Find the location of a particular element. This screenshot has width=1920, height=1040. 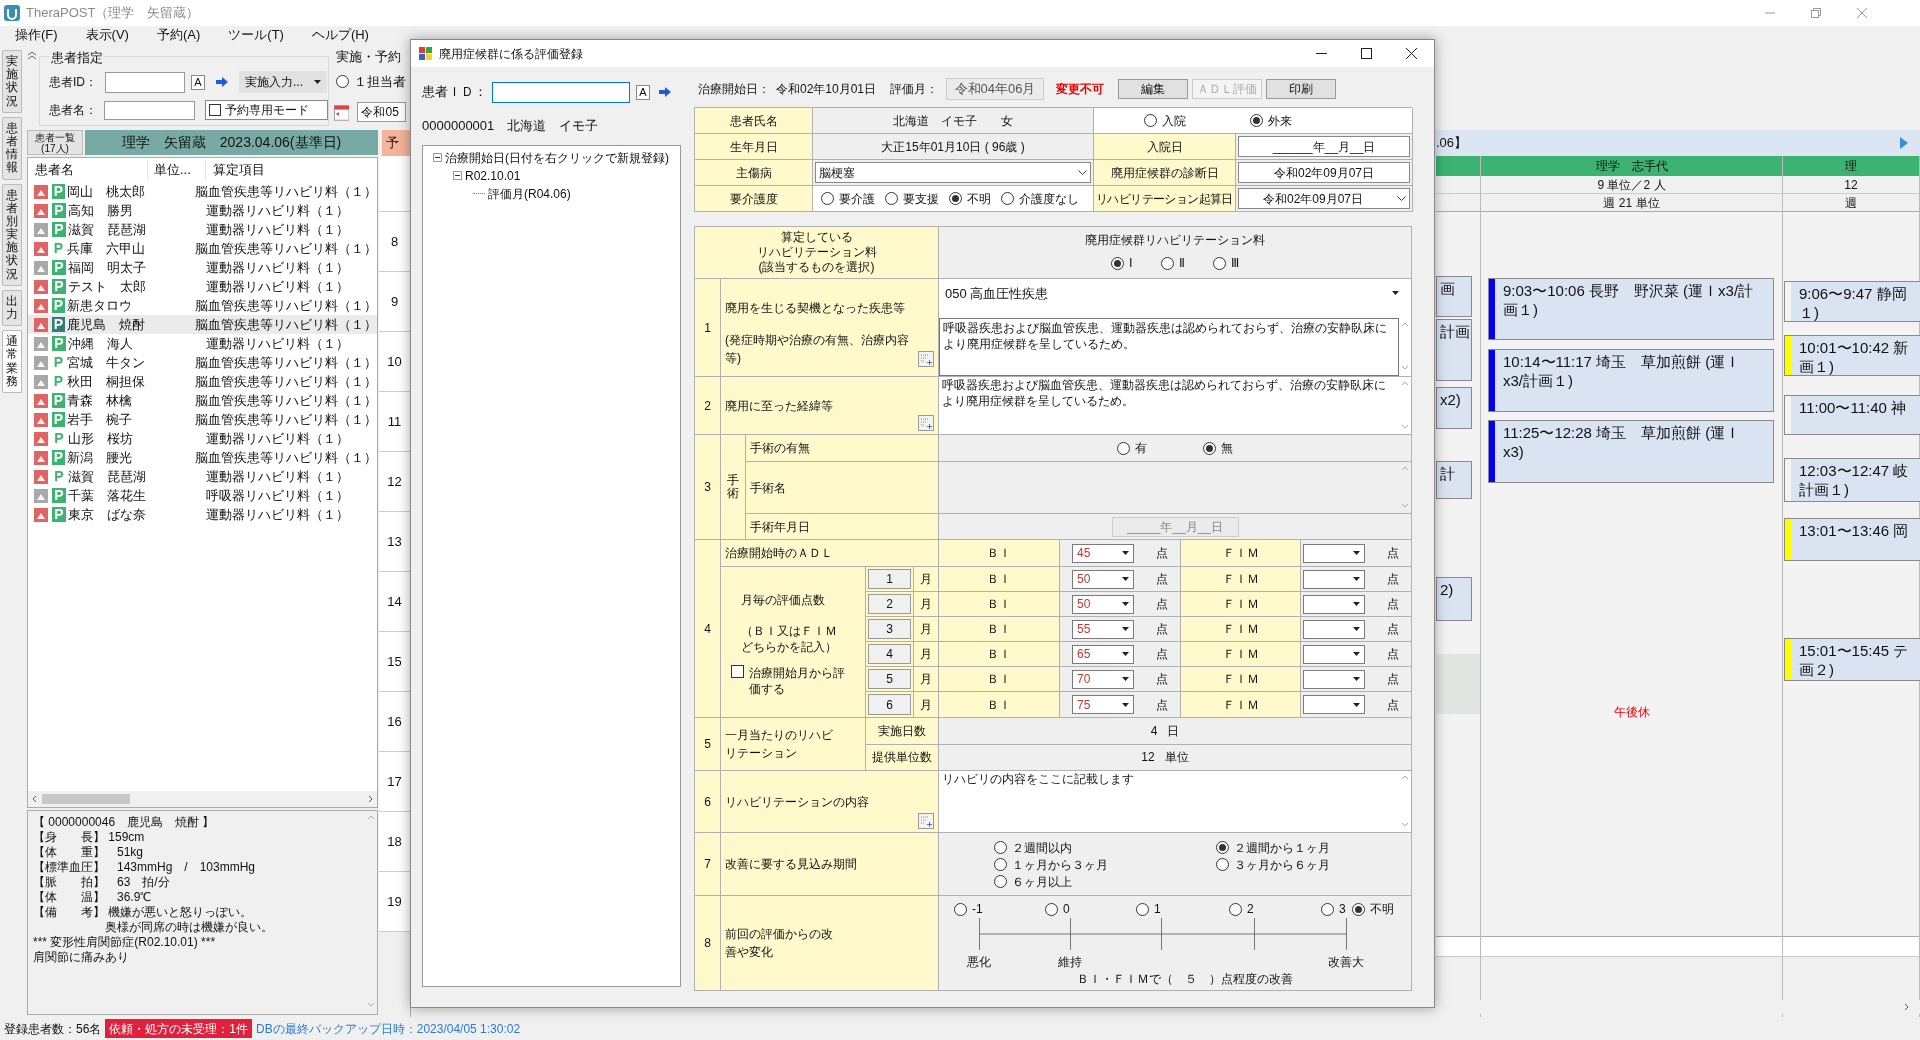

appointment-card: 10:14〜11:17 埼玉 草加煎餅 (運Ｉ x3/計画１) is located at coordinates (1631, 380).